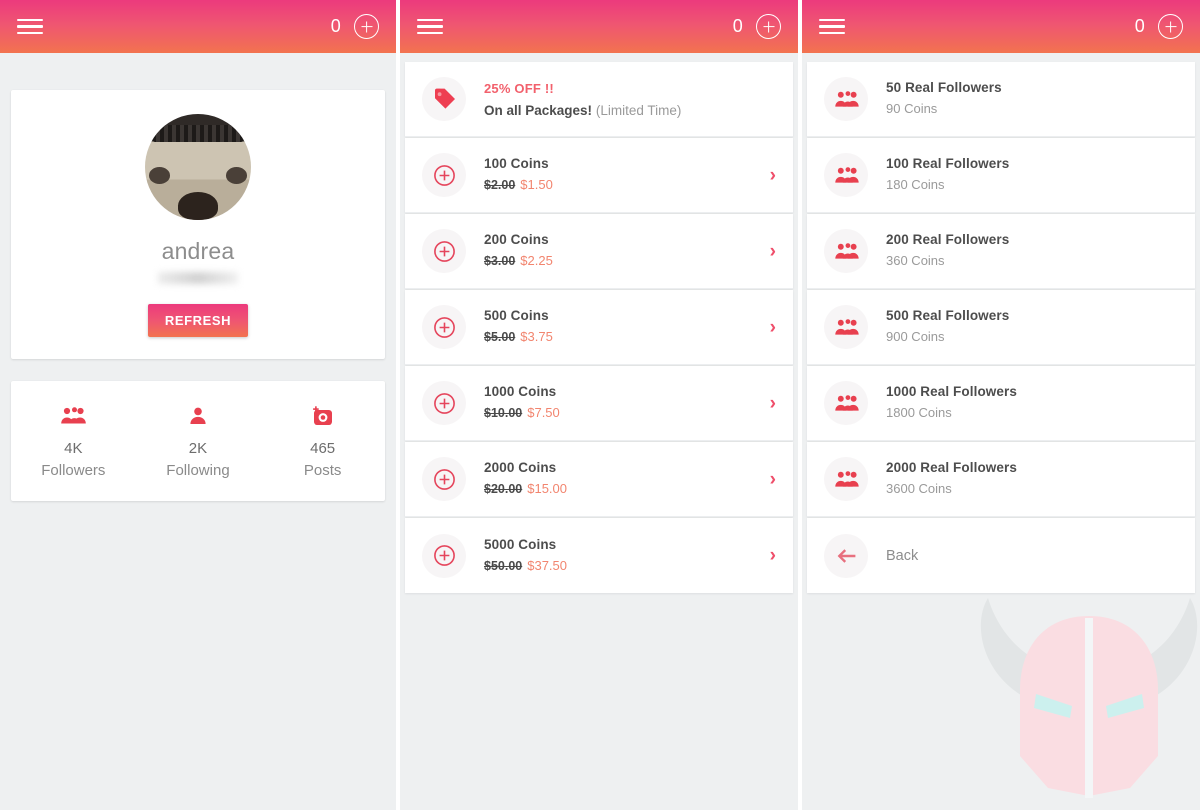  What do you see at coordinates (198, 167) in the screenshot?
I see `avatar` at bounding box center [198, 167].